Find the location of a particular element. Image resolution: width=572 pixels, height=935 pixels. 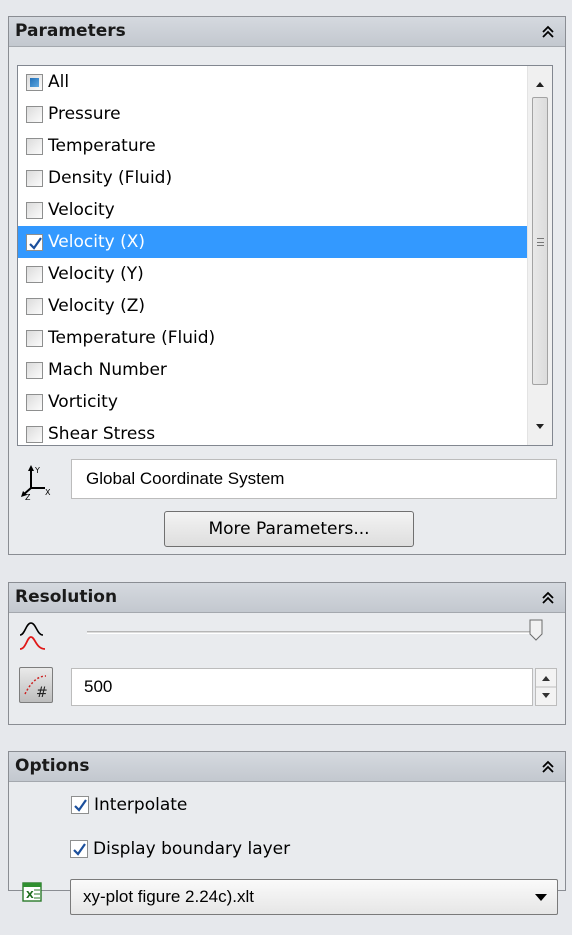

parameter-item: Density (Fluid) is located at coordinates (273, 178).